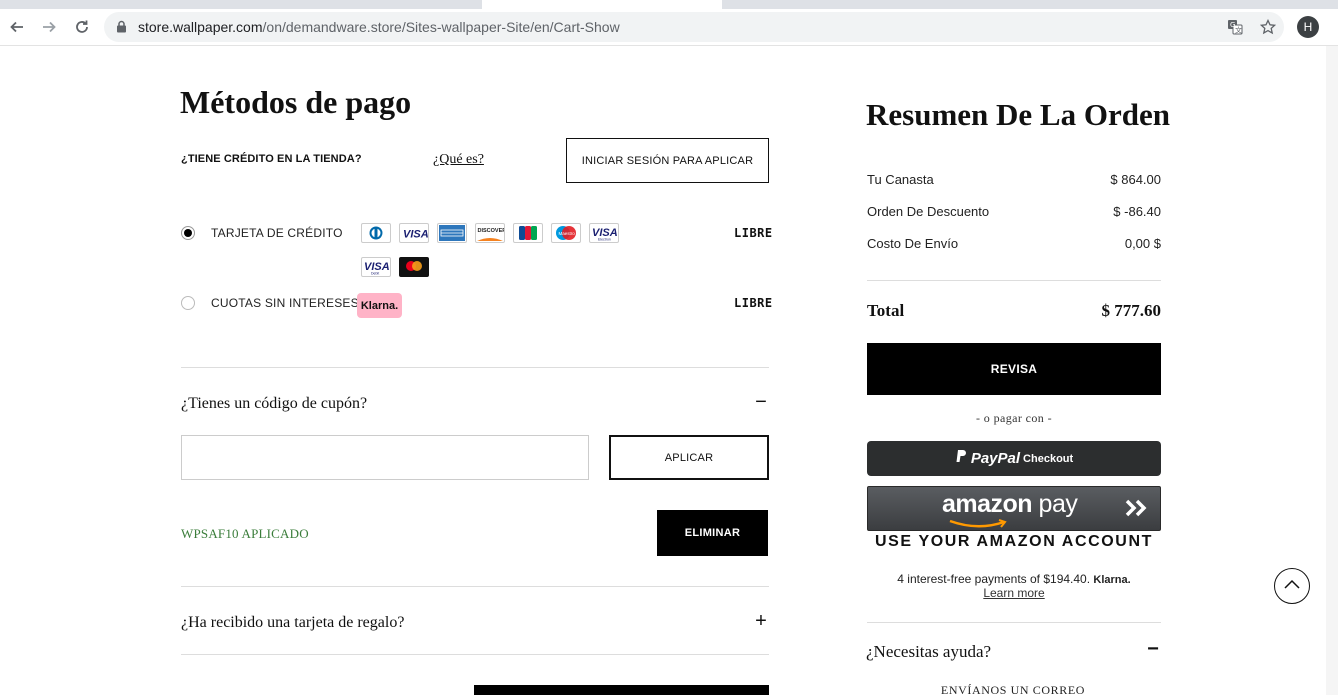  I want to click on tab-strip, so click(669, 4).